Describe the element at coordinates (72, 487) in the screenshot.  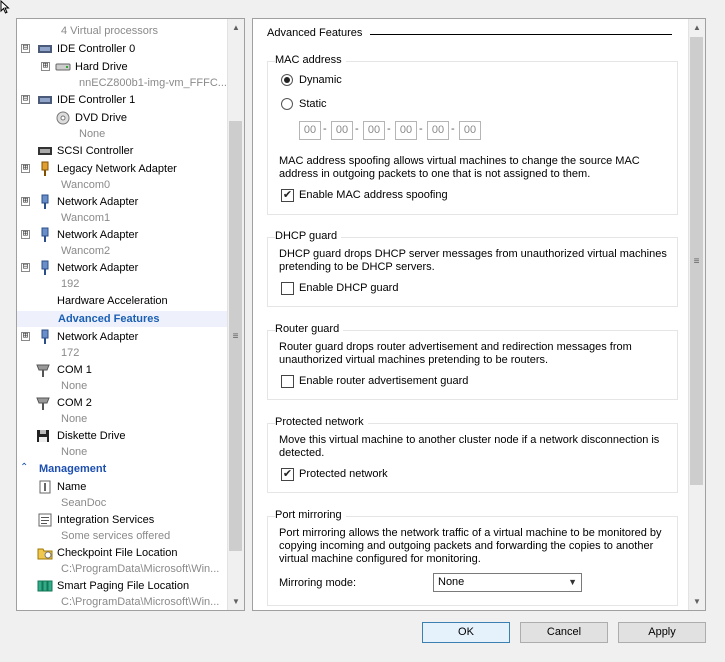
I see `tree-item-label: Name` at that location.